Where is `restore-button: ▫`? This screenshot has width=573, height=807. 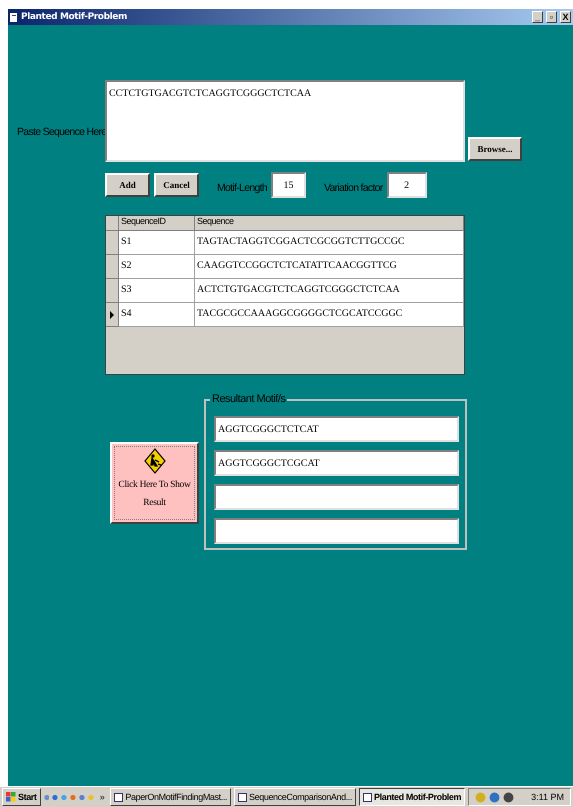
restore-button: ▫ is located at coordinates (551, 17).